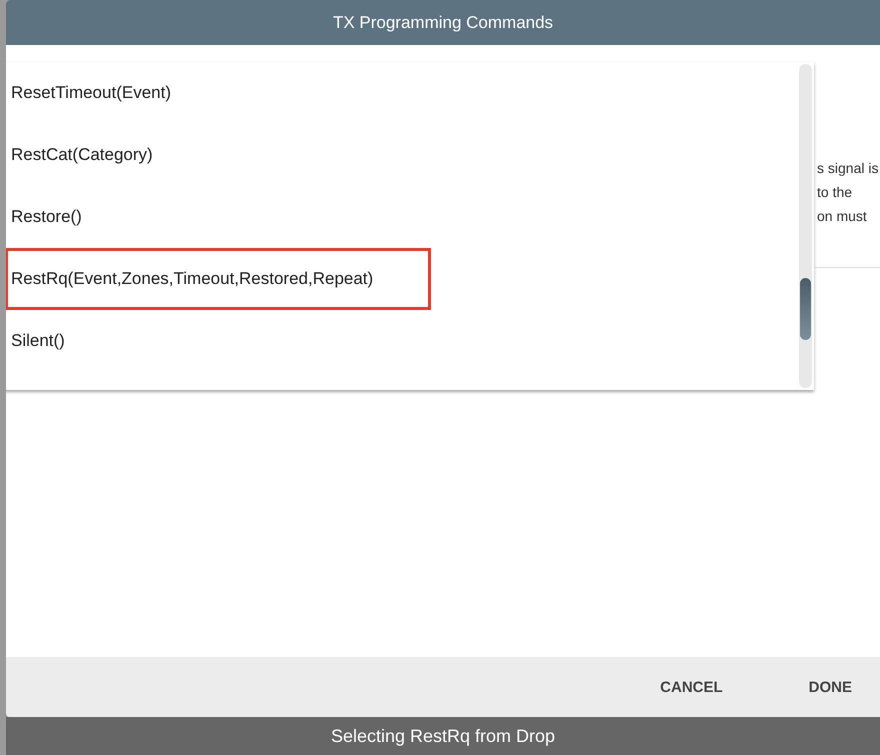 The height and width of the screenshot is (755, 880). What do you see at coordinates (691, 687) in the screenshot?
I see `cancel-button: CANCEL` at bounding box center [691, 687].